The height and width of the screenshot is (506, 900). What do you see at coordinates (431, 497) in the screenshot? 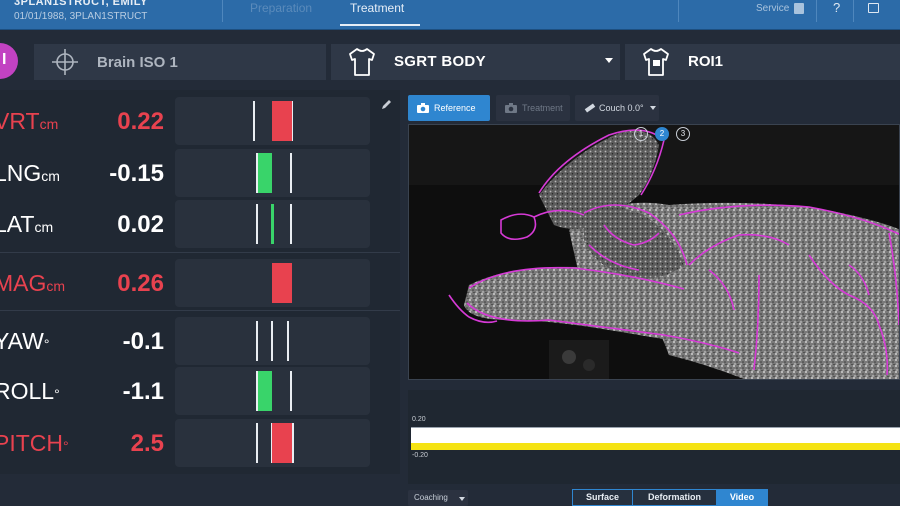
I see `coaching-label: Coaching` at bounding box center [431, 497].